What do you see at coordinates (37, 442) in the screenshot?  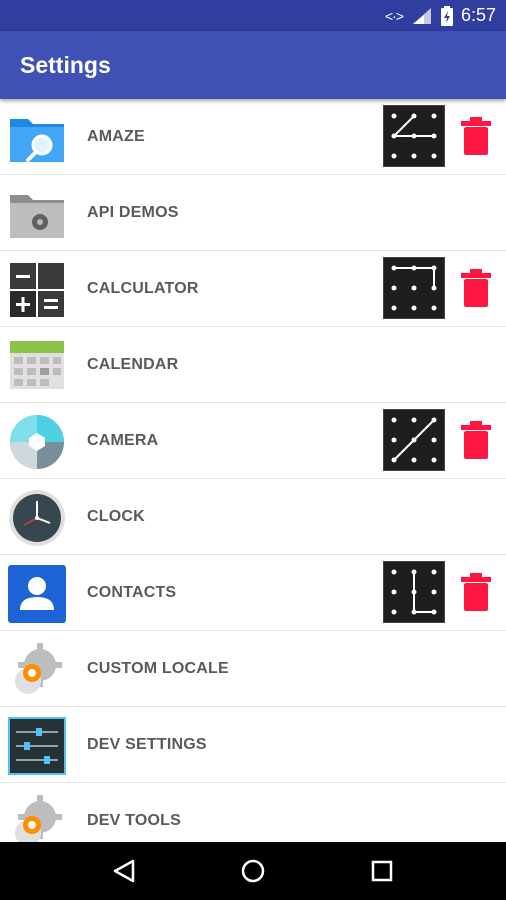 I see `camera-icon` at bounding box center [37, 442].